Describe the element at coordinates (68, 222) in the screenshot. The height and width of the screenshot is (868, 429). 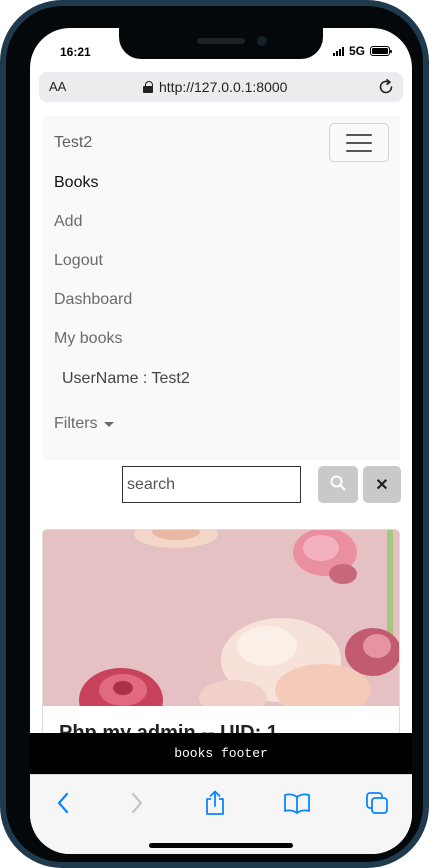
I see `nav-link-add: Add` at that location.